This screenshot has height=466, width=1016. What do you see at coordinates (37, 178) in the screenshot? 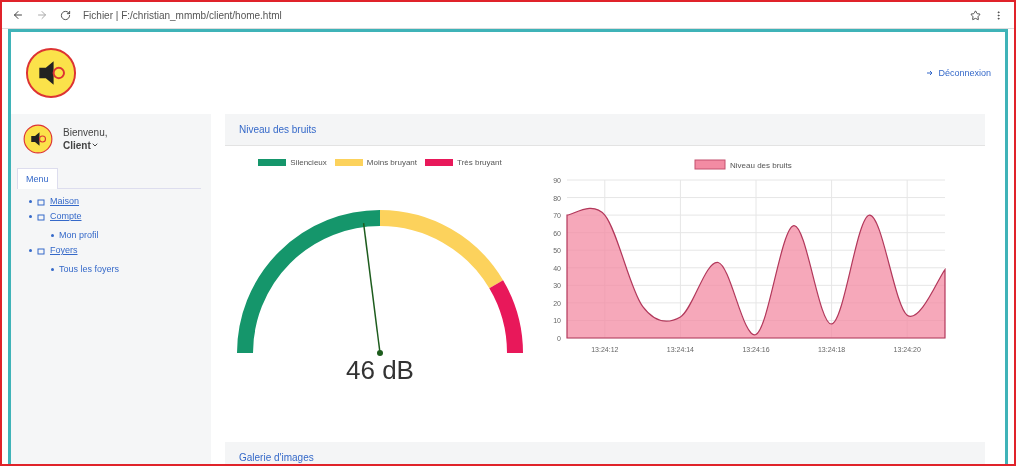
I see `menu-tab: Menu` at bounding box center [37, 178].